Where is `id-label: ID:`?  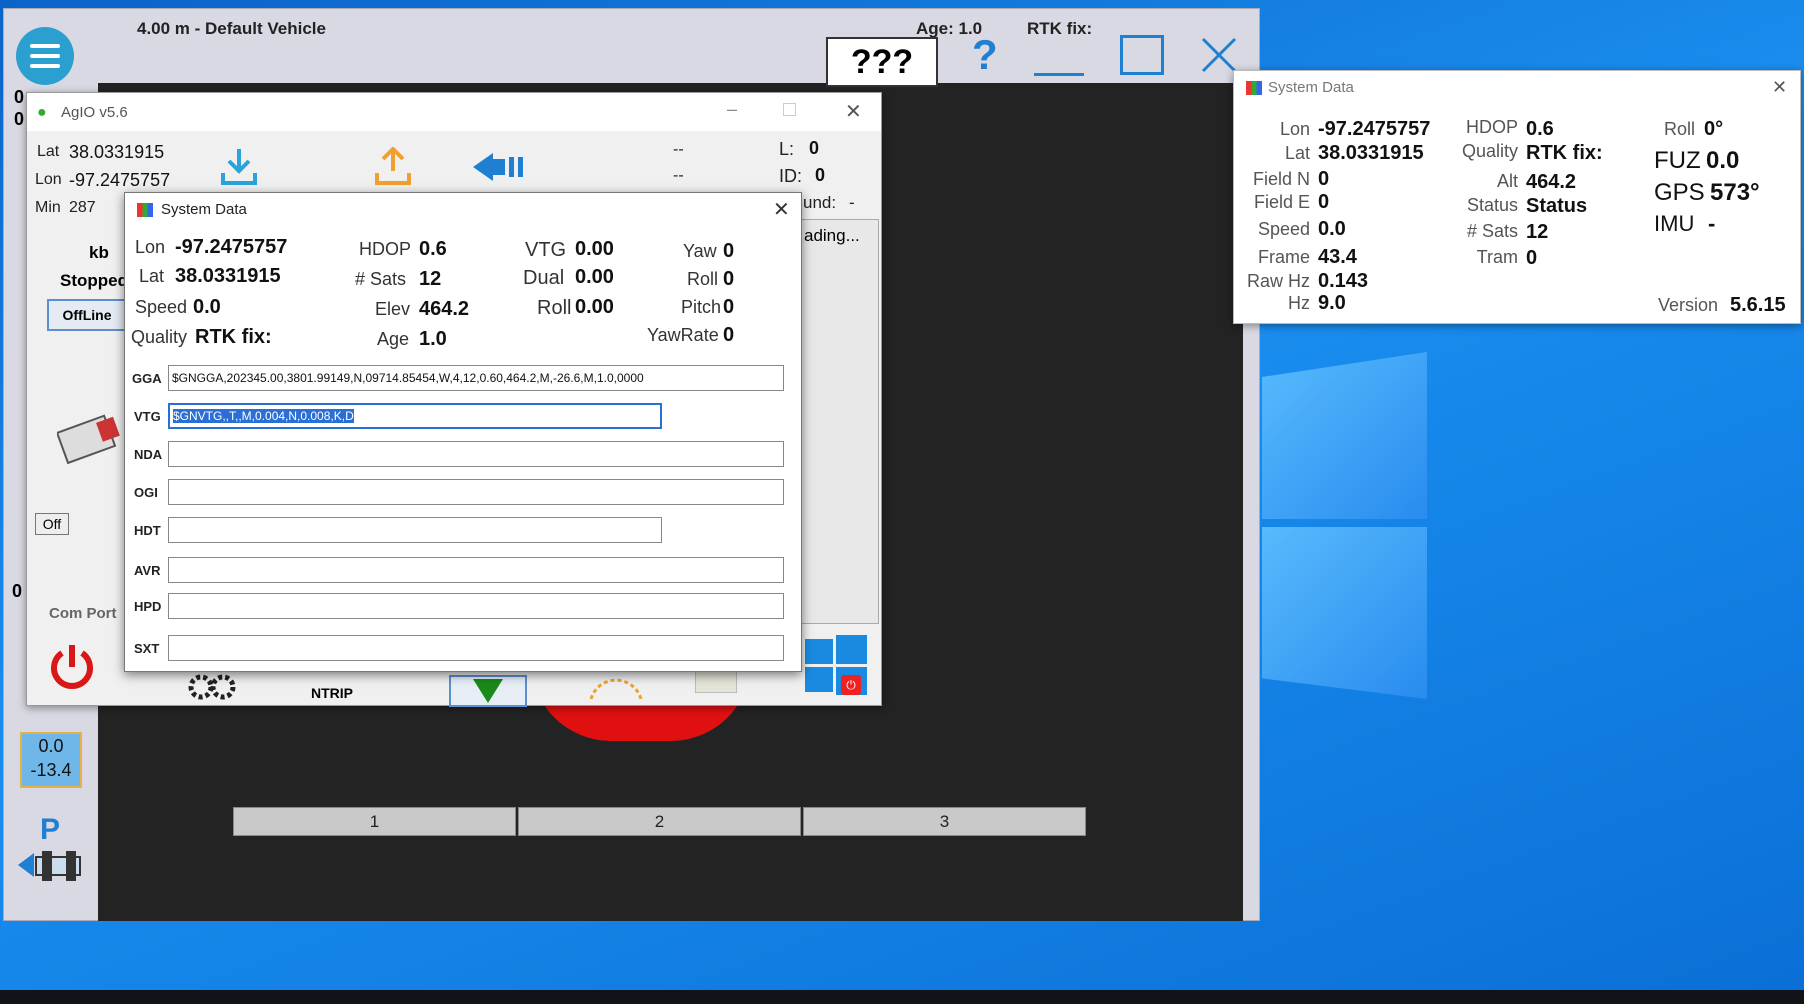 id-label: ID: is located at coordinates (791, 176).